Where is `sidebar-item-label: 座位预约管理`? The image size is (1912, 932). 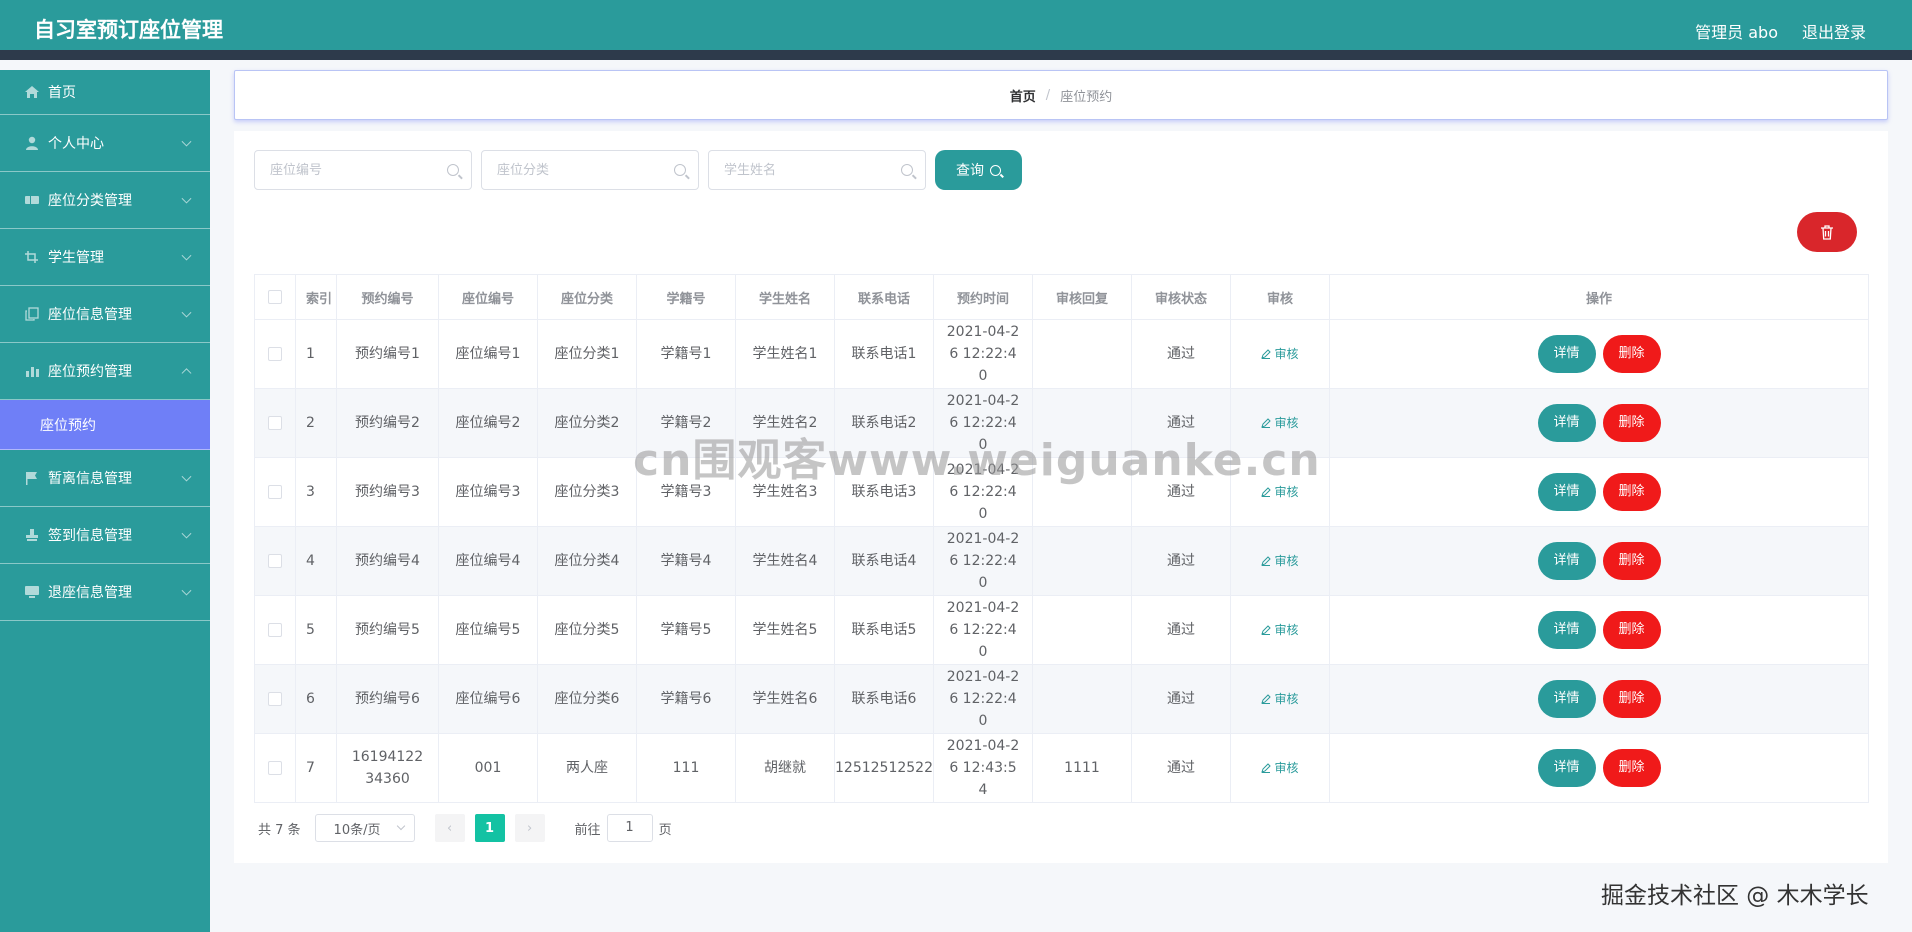 sidebar-item-label: 座位预约管理 is located at coordinates (90, 372).